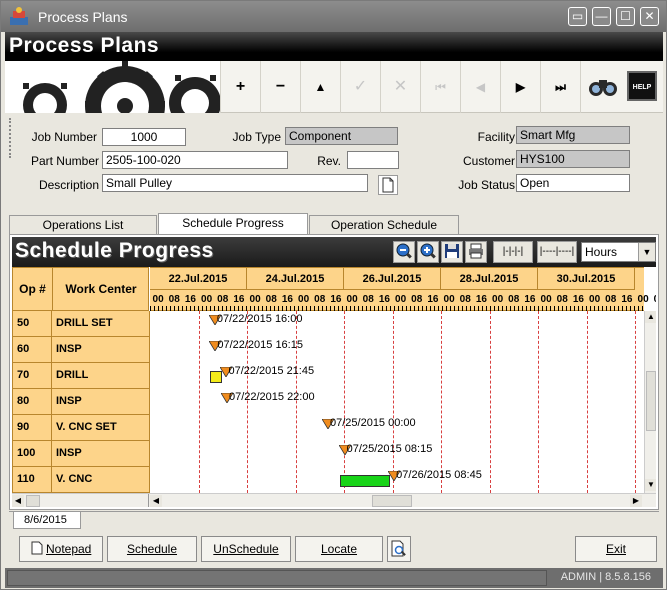  I want to click on window-close-button: ✕, so click(649, 16).